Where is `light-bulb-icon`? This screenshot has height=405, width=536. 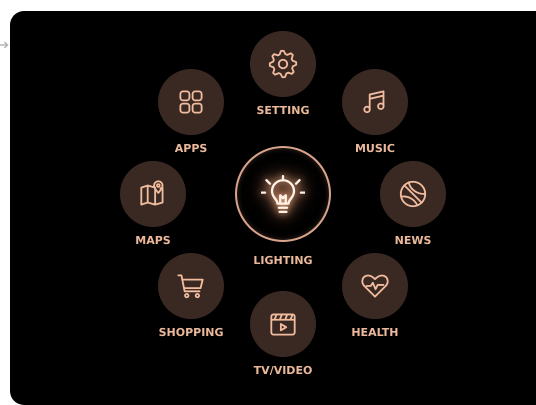 light-bulb-icon is located at coordinates (283, 194).